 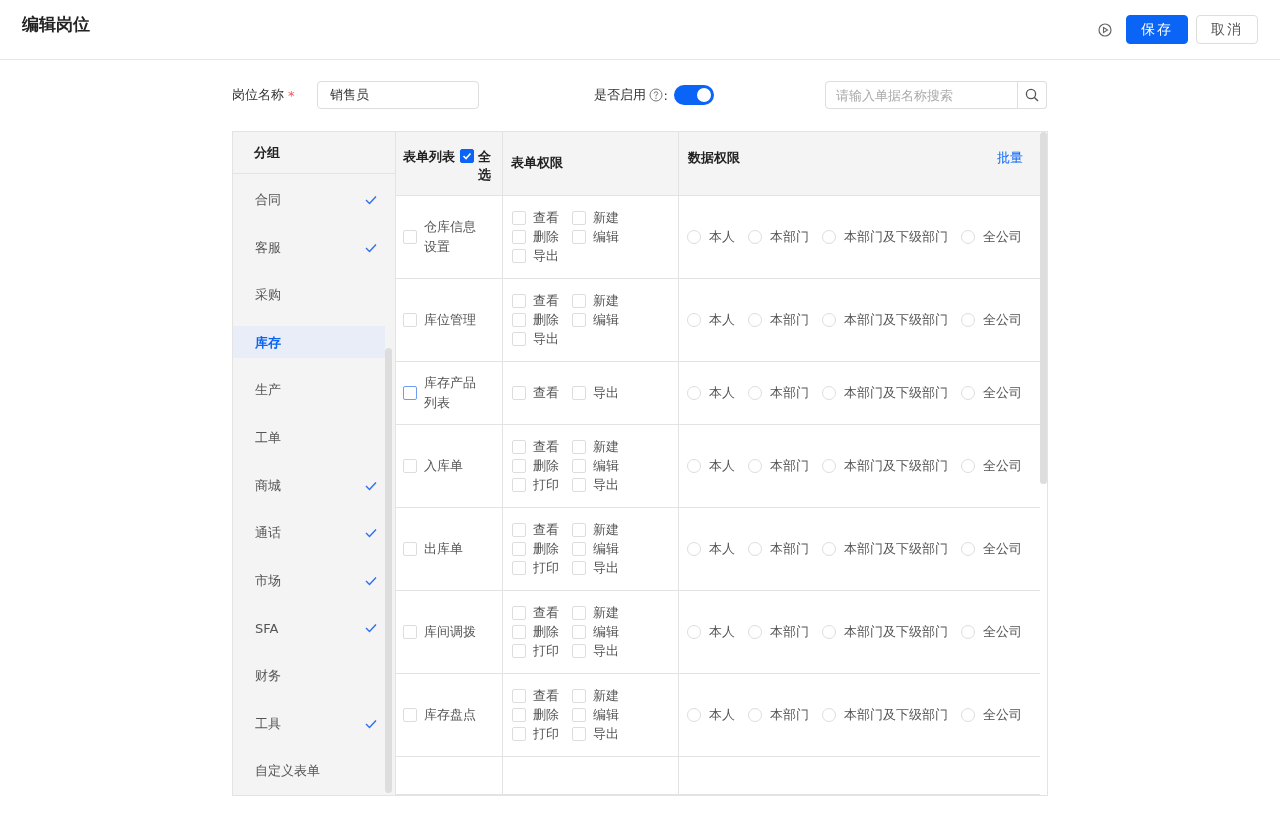 I want to click on group-item: 生产, so click(x=309, y=390).